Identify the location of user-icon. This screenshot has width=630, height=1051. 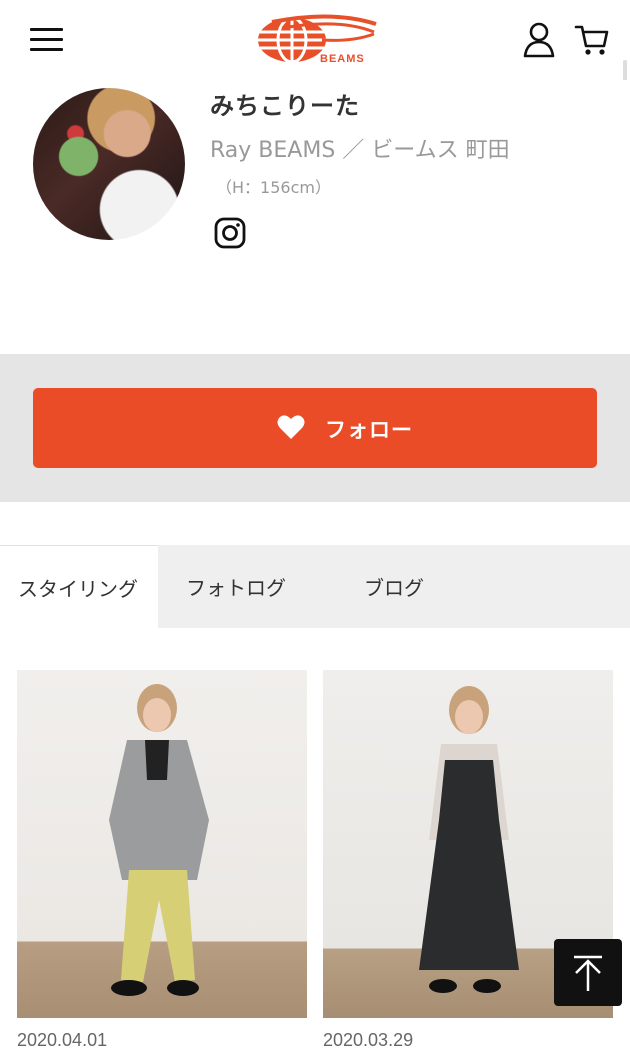
(539, 40).